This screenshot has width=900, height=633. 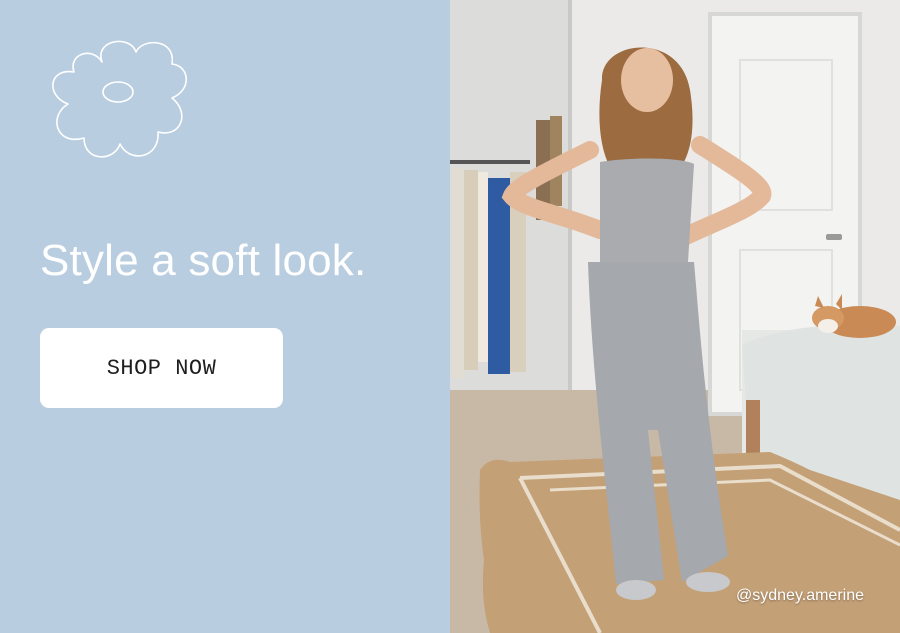 I want to click on shop-now-button: SHOP NOW, so click(x=161, y=368).